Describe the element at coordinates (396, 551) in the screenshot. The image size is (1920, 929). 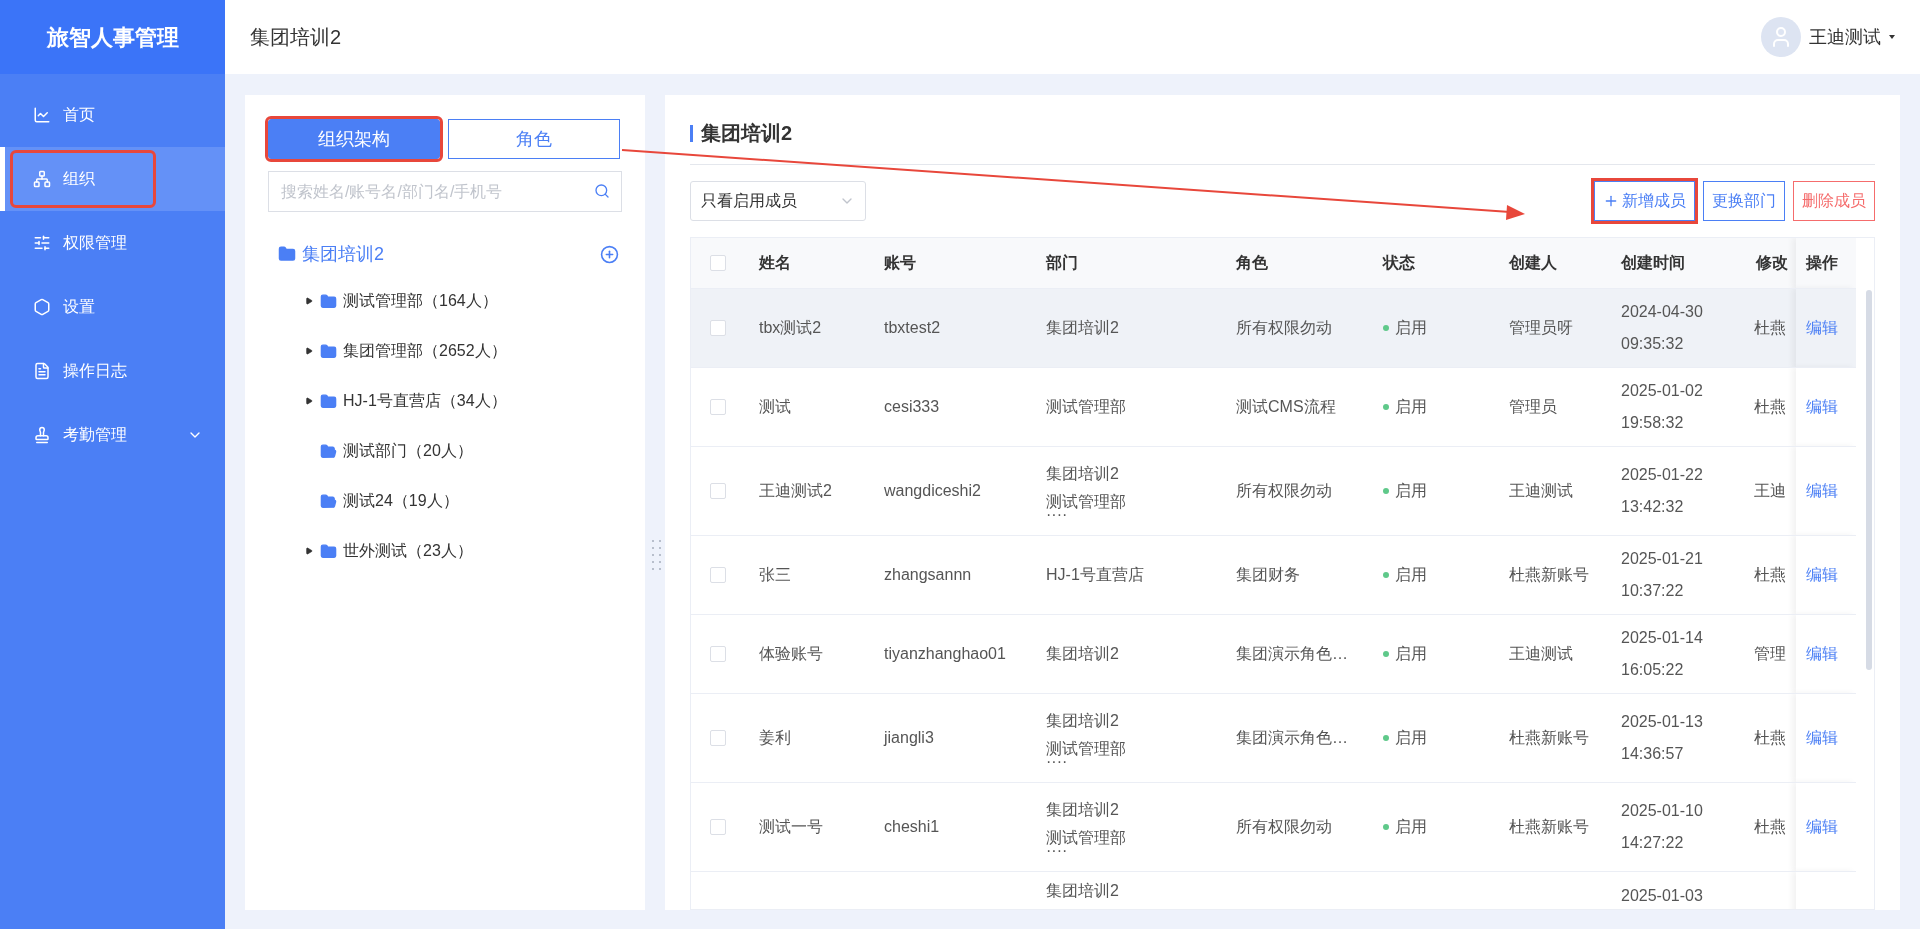
I see `tree-item: 世外测试（23人）` at that location.